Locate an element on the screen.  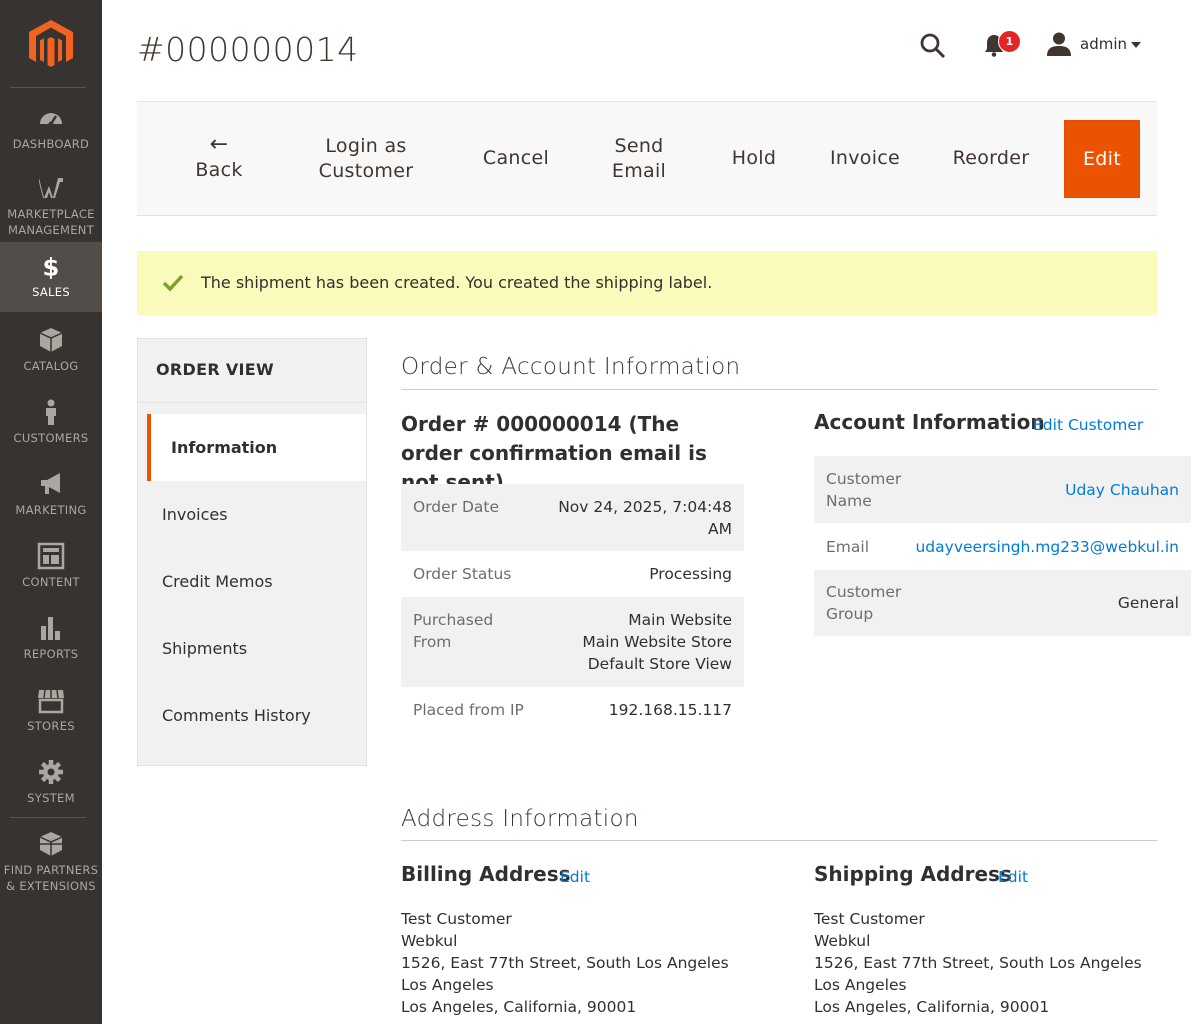
tabs-title: ORDER VIEW is located at coordinates (215, 369).